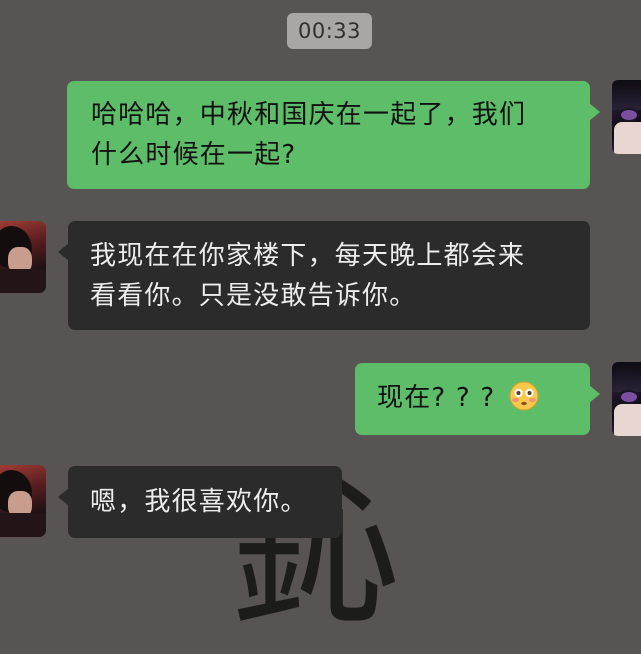 The height and width of the screenshot is (654, 641). I want to click on message-text: 现在? ? ?, so click(436, 398).